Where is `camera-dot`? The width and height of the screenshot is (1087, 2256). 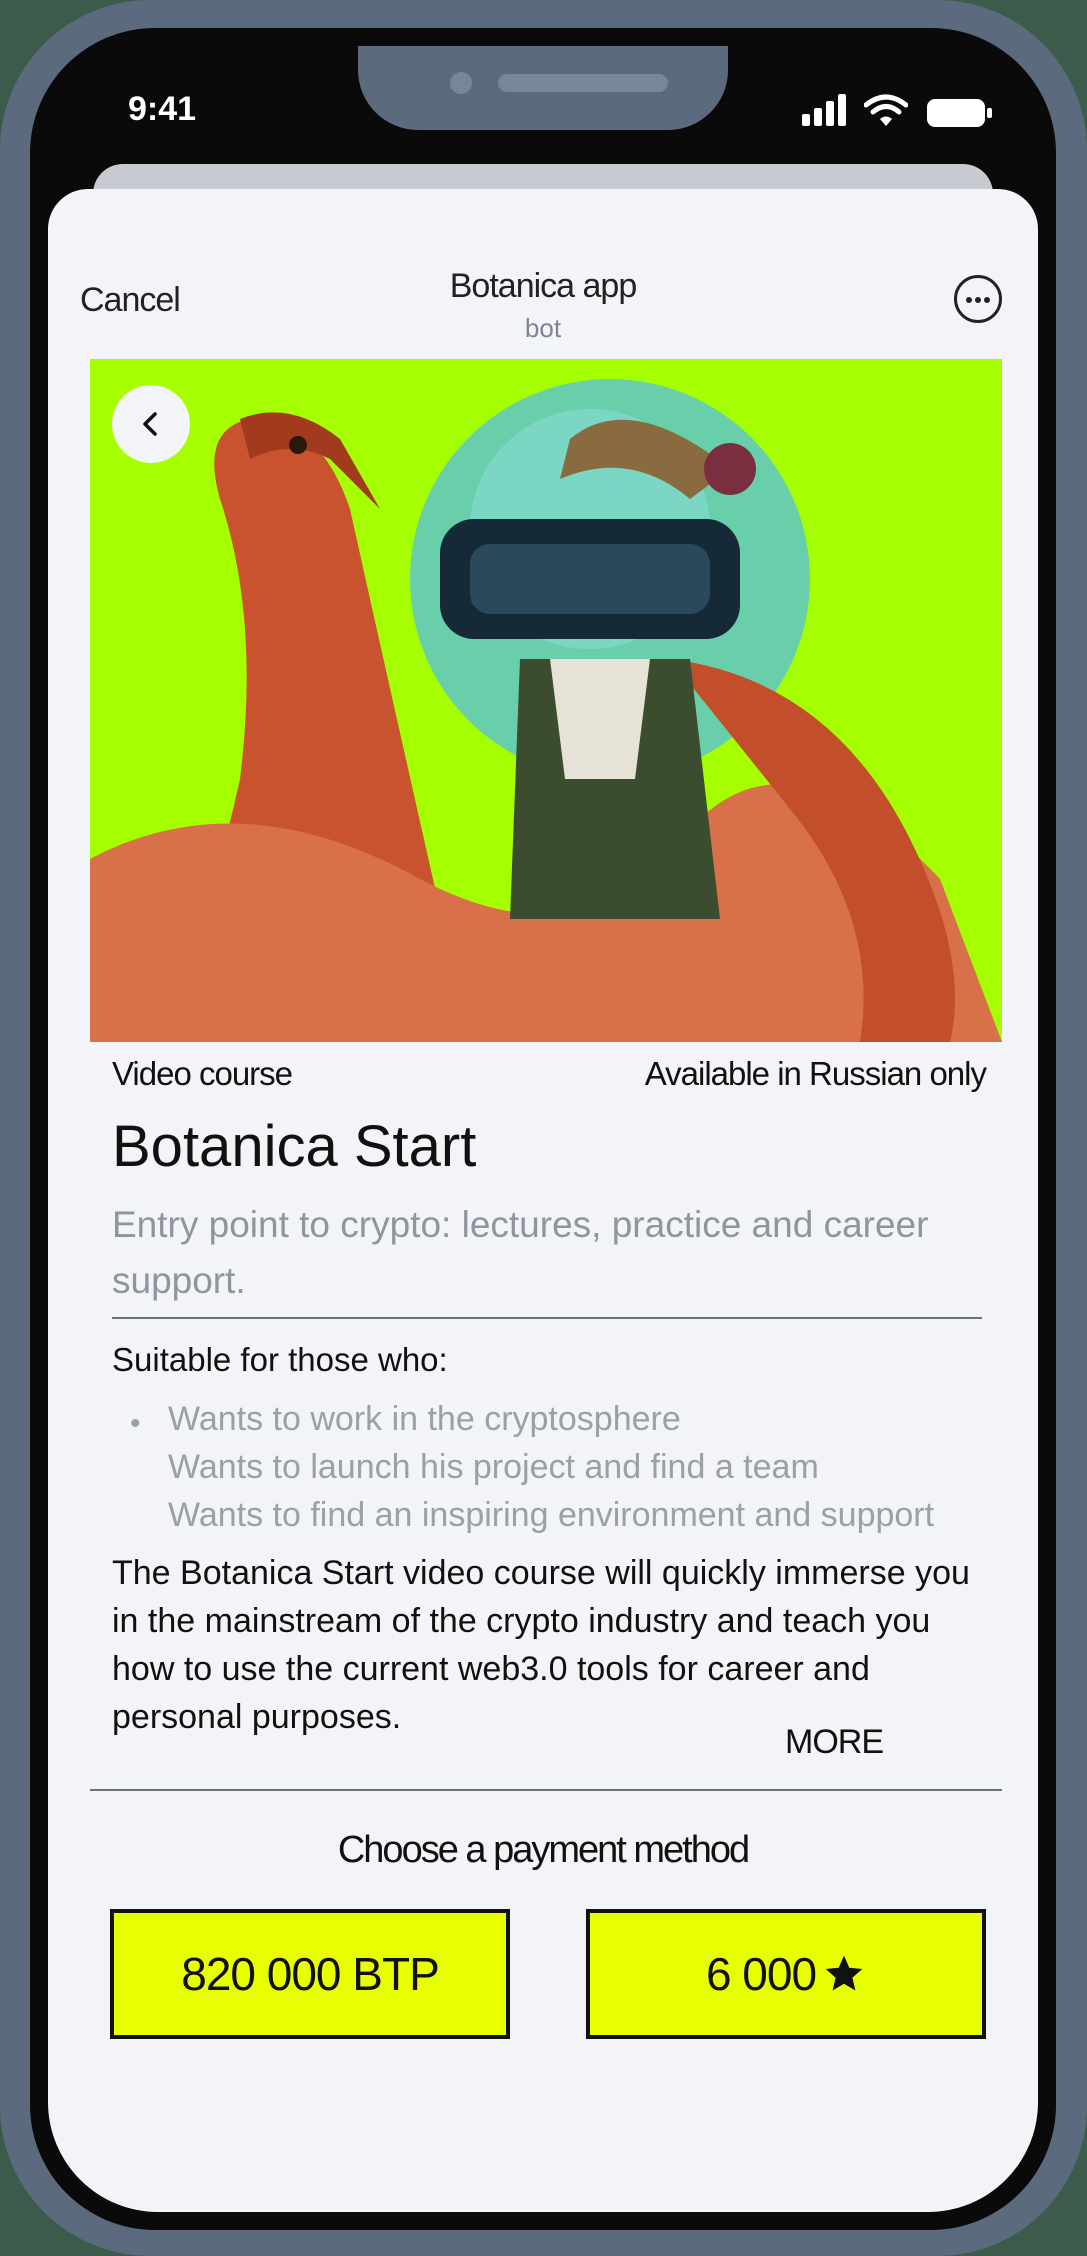
camera-dot is located at coordinates (461, 83).